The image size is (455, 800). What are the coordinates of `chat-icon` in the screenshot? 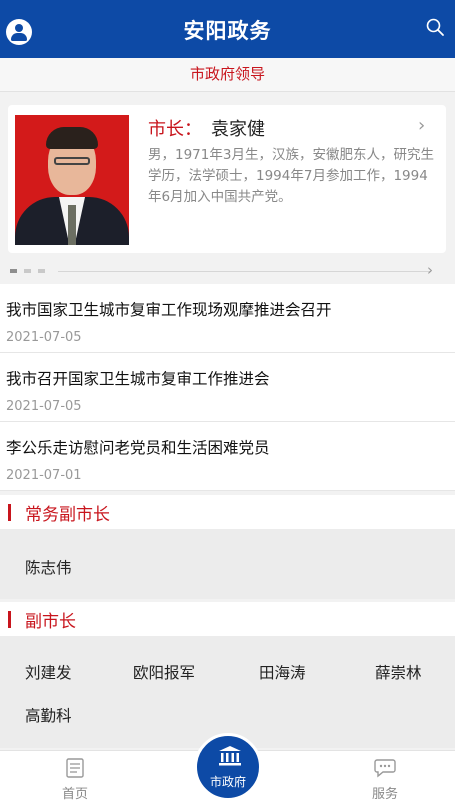 It's located at (385, 768).